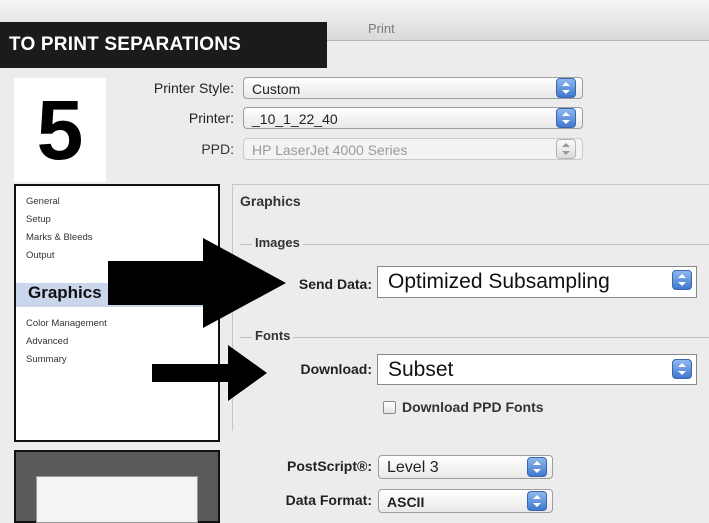 The height and width of the screenshot is (523, 709). Describe the element at coordinates (46, 359) in the screenshot. I see `sidebar-item-summary: Summary` at that location.